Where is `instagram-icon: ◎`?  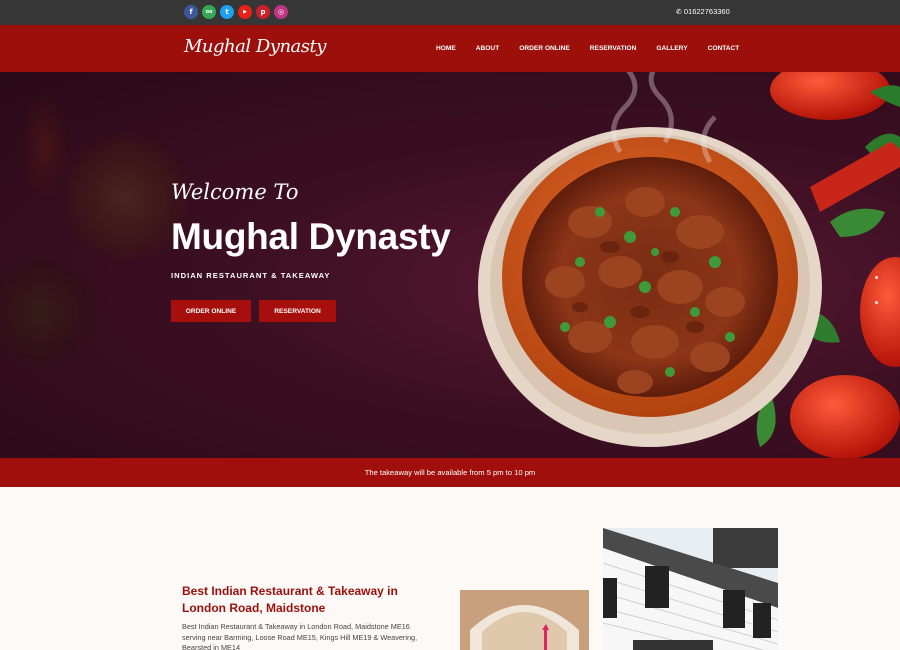 instagram-icon: ◎ is located at coordinates (281, 12).